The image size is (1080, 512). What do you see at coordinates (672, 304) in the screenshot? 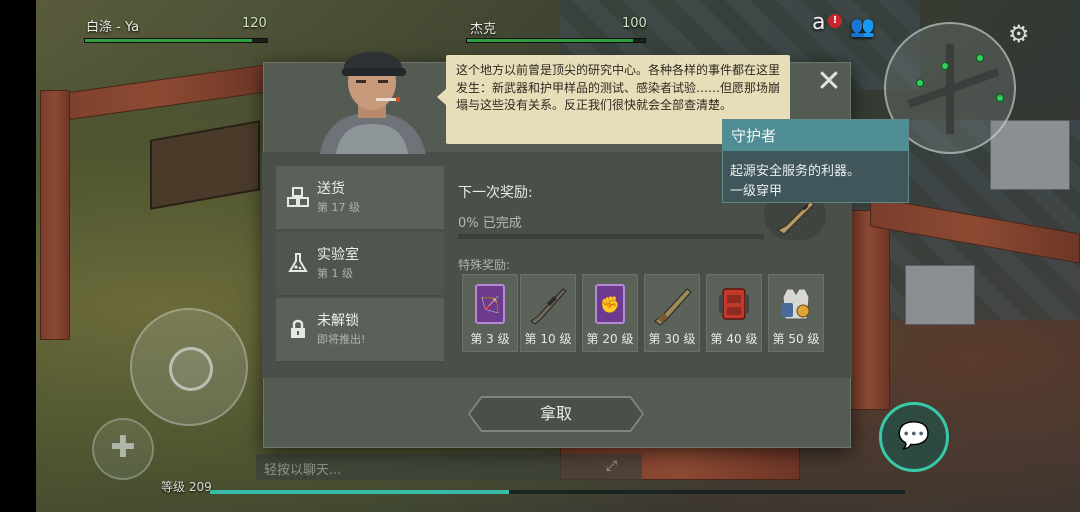
I see `shotgun-icon` at bounding box center [672, 304].